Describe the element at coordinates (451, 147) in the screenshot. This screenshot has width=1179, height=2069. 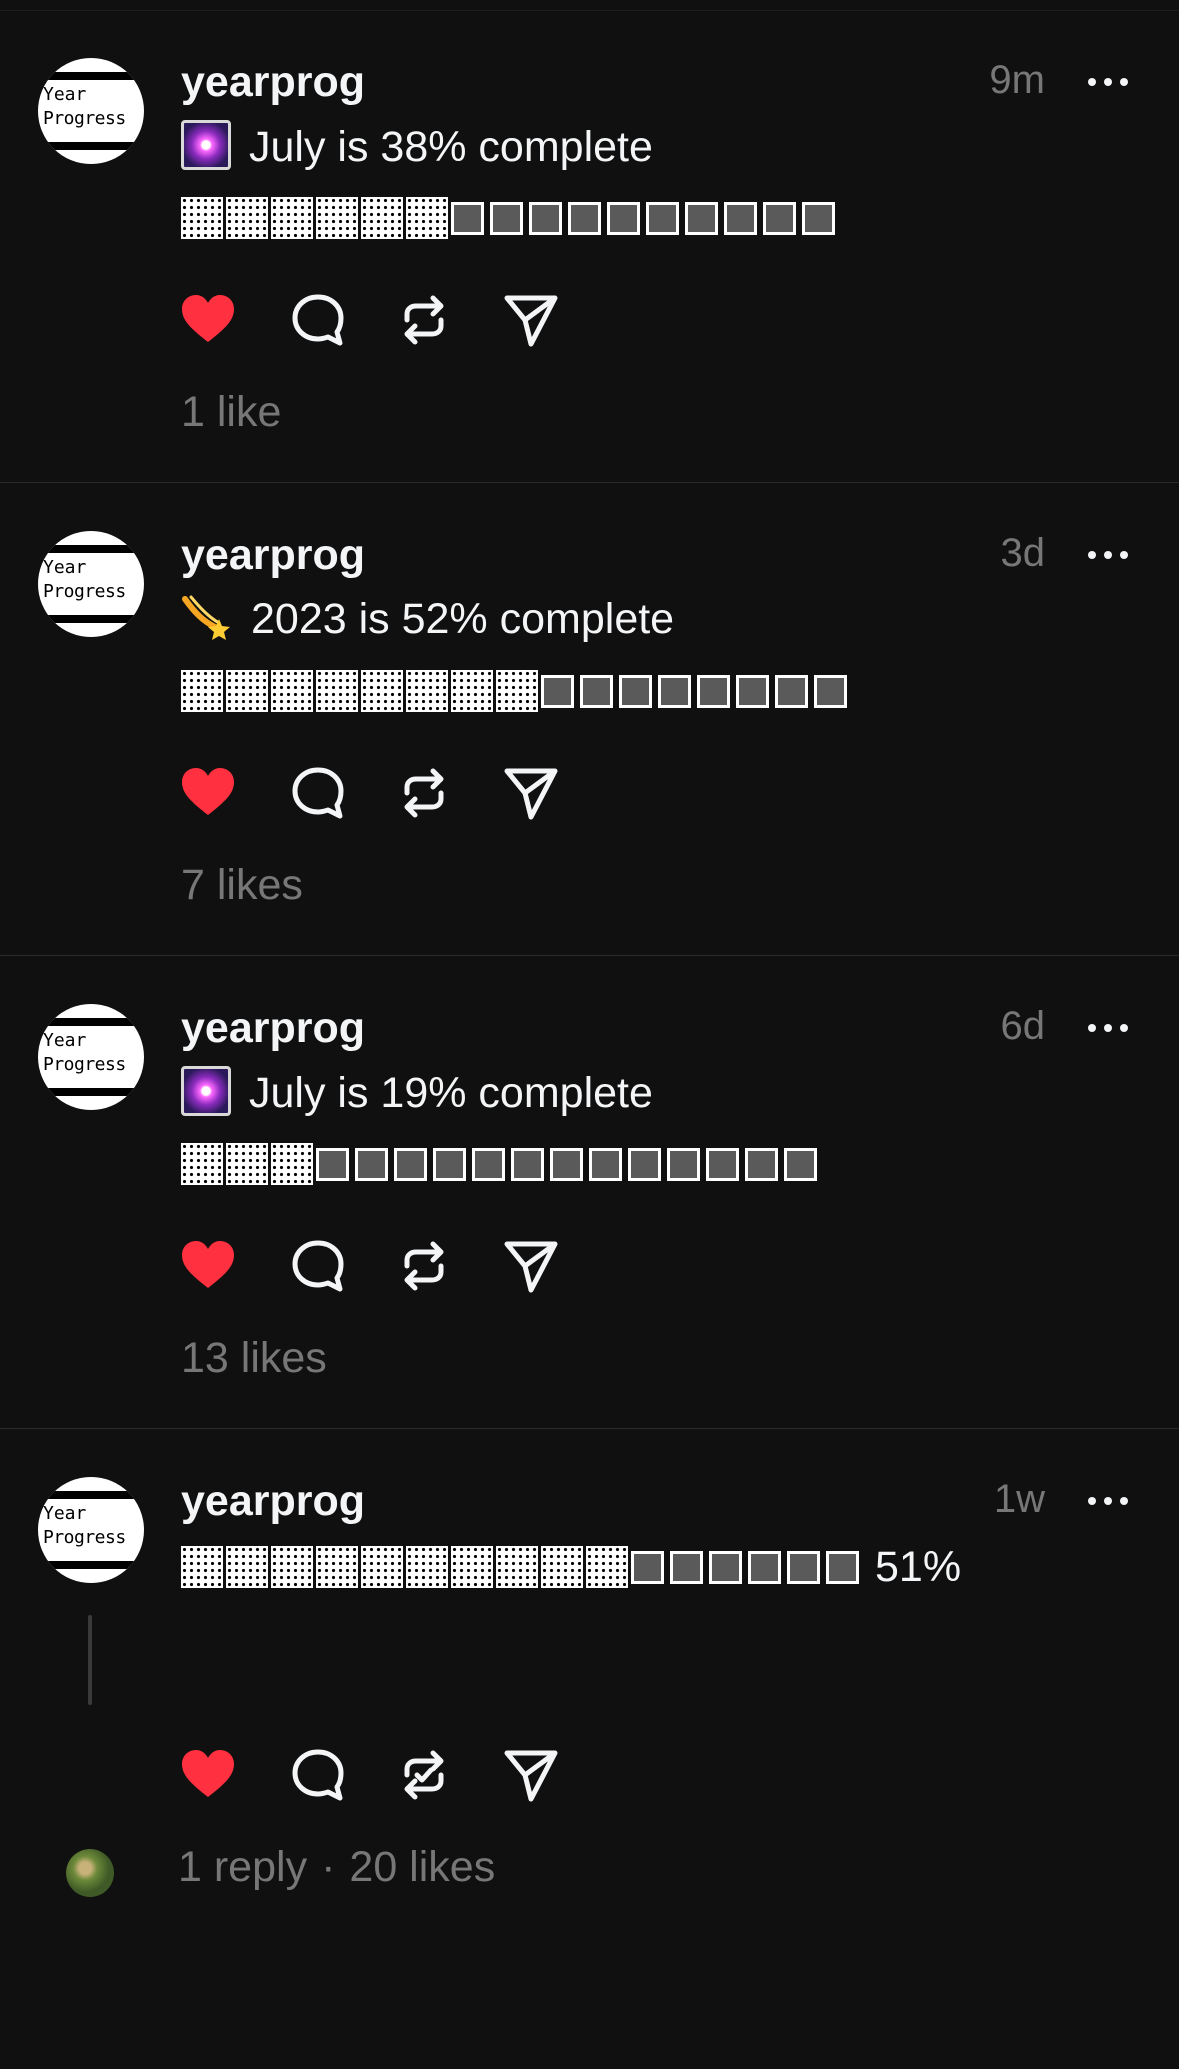
I see `post-text: July is 38% complete` at that location.